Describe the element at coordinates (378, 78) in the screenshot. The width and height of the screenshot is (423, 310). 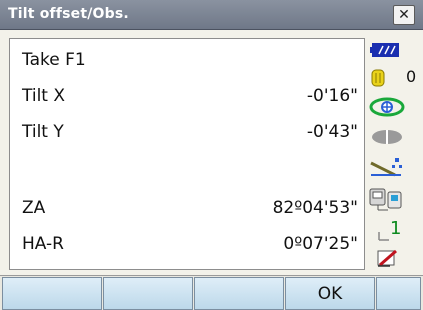
I see `target-constant-icon` at that location.